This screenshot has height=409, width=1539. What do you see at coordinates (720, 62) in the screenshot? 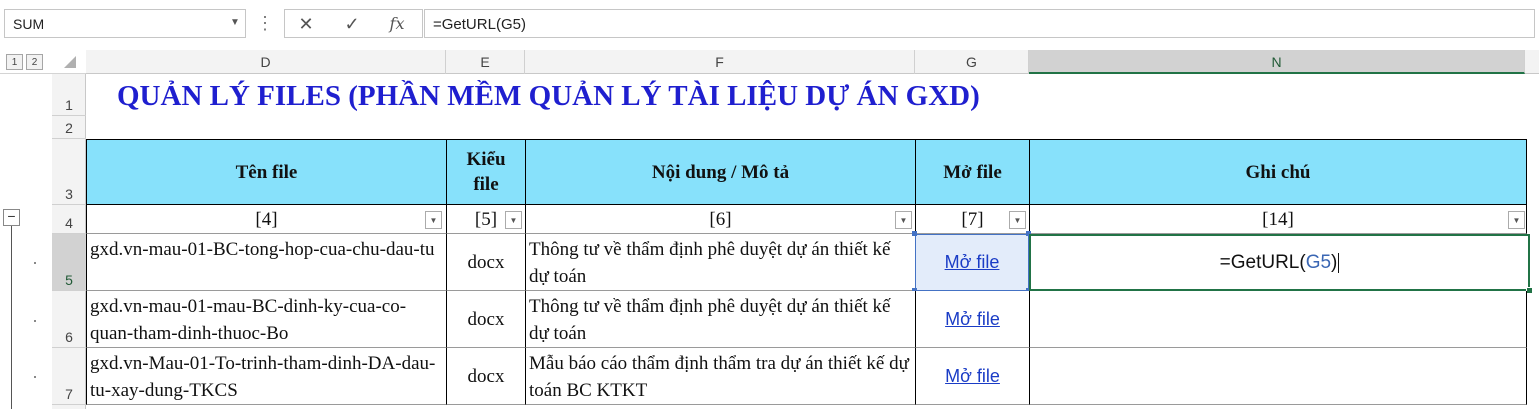
I see `column-header-f: F` at bounding box center [720, 62].